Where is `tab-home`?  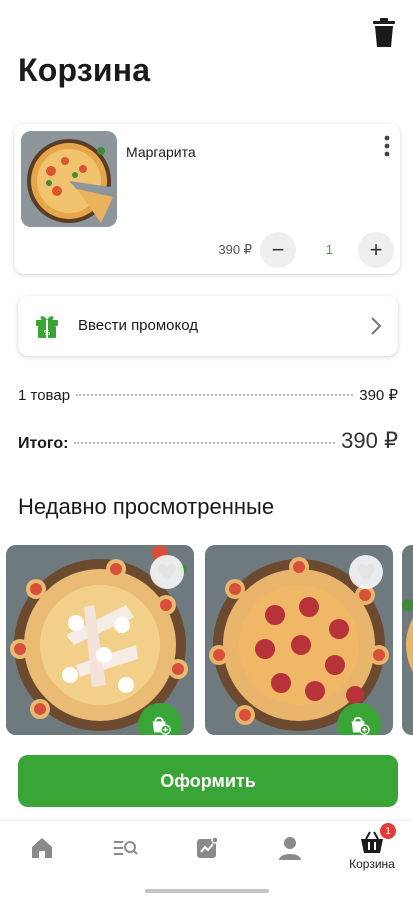
tab-home is located at coordinates (42, 857).